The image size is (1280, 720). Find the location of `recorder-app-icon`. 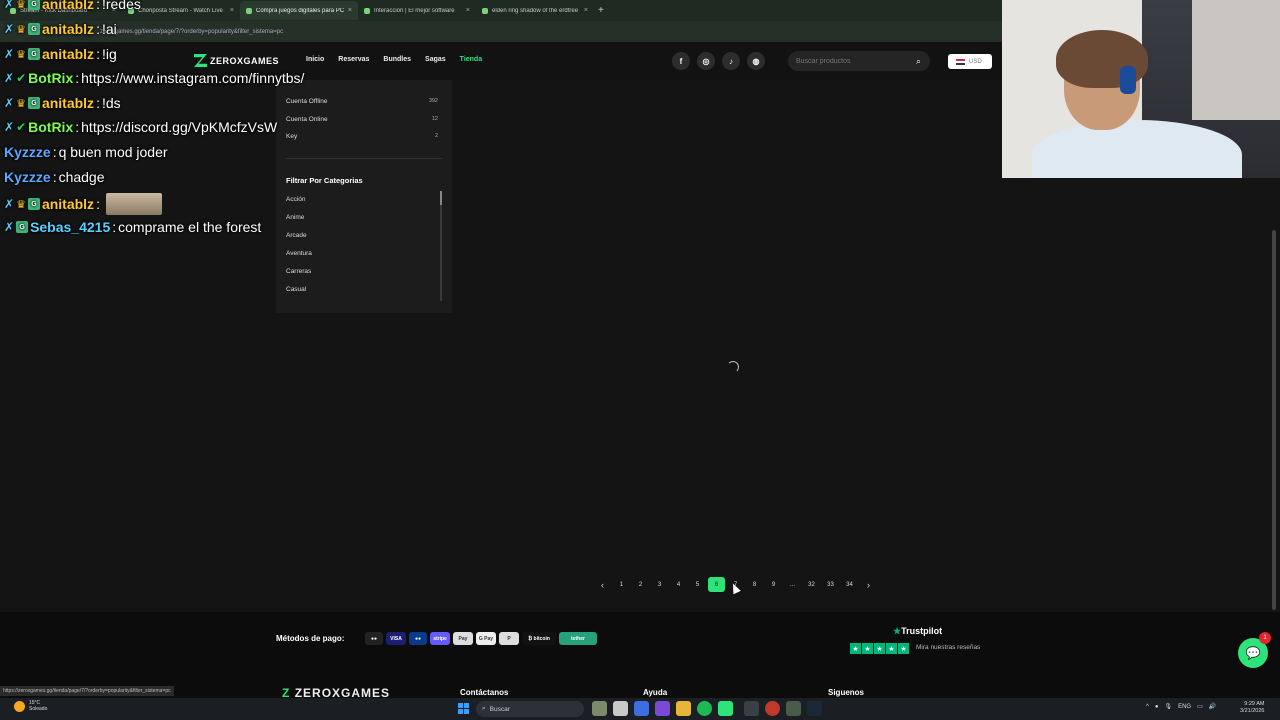

recorder-app-icon is located at coordinates (772, 708).